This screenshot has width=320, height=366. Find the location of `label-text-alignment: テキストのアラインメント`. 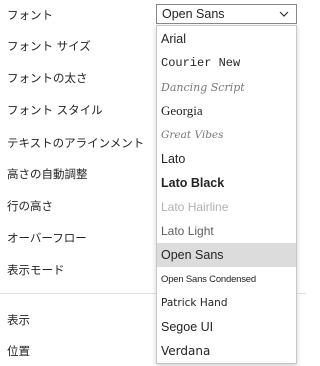

label-text-alignment: テキストのアラインメント is located at coordinates (76, 143).